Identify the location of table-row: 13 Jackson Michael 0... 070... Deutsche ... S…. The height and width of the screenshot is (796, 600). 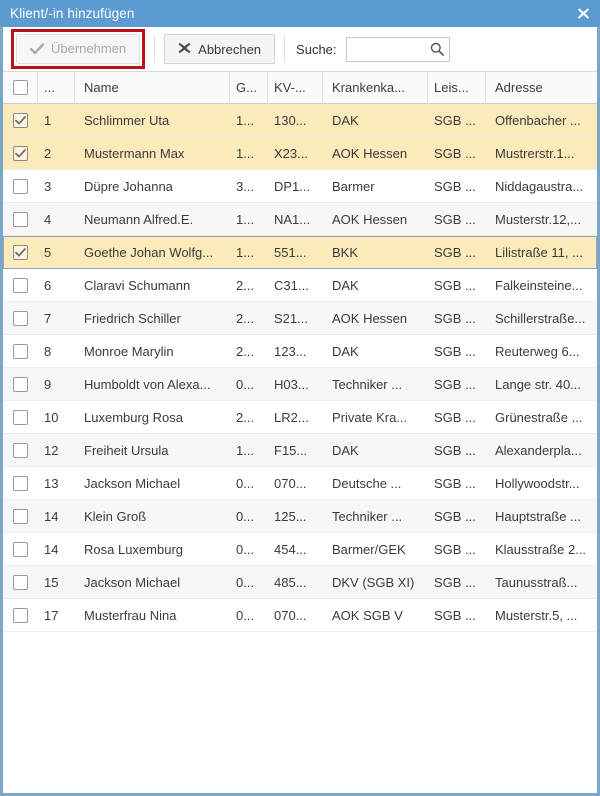
(300, 483).